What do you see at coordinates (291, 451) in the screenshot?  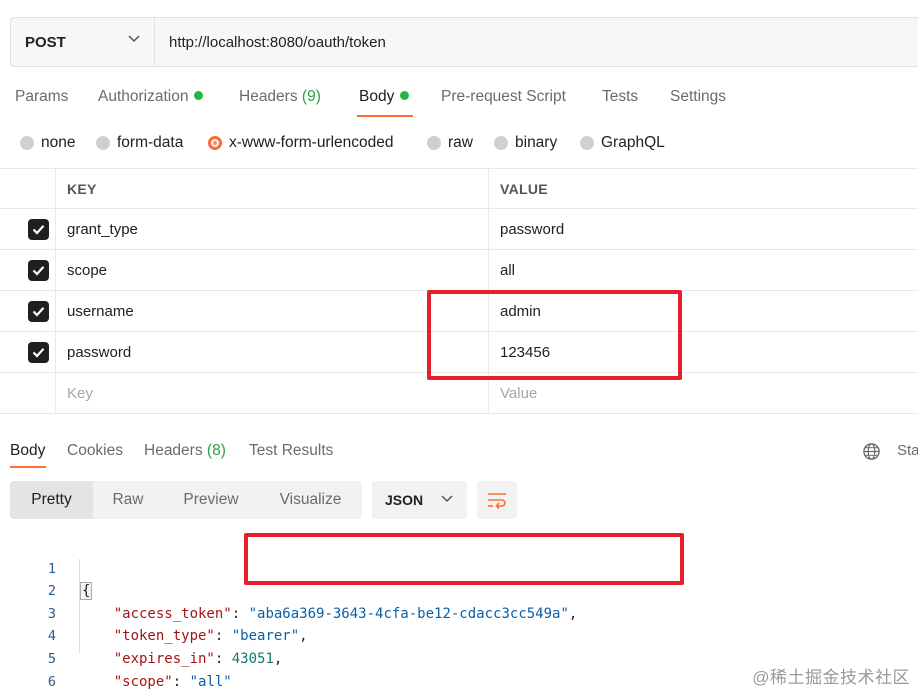 I see `resp-tab-test-results: Test Results` at bounding box center [291, 451].